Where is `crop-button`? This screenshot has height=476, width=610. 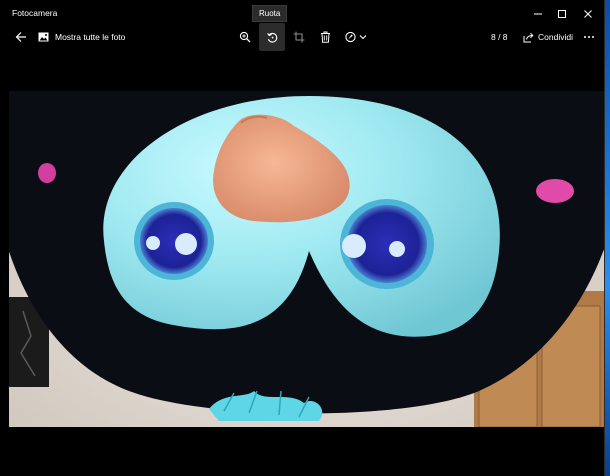 crop-button is located at coordinates (299, 37).